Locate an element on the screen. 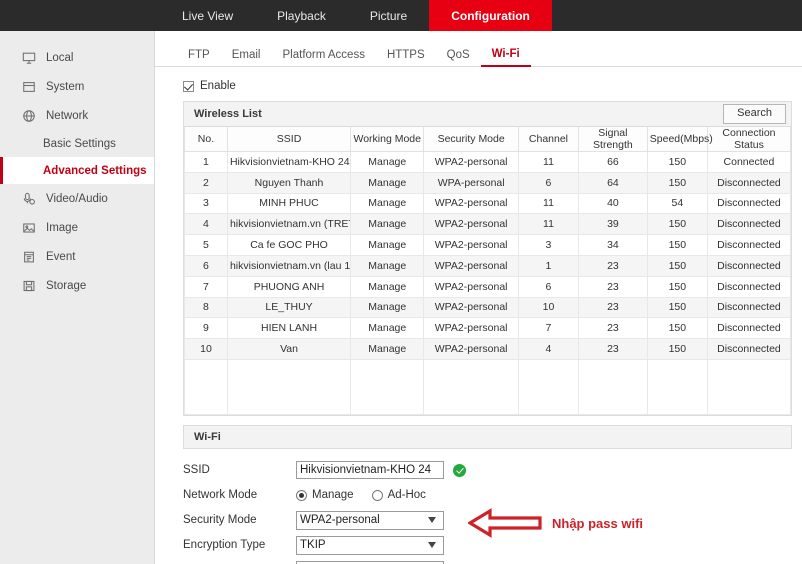 This screenshot has width=802, height=564. cell-ssid: hikvisionvietnam.vn (lau 1) is located at coordinates (289, 265).